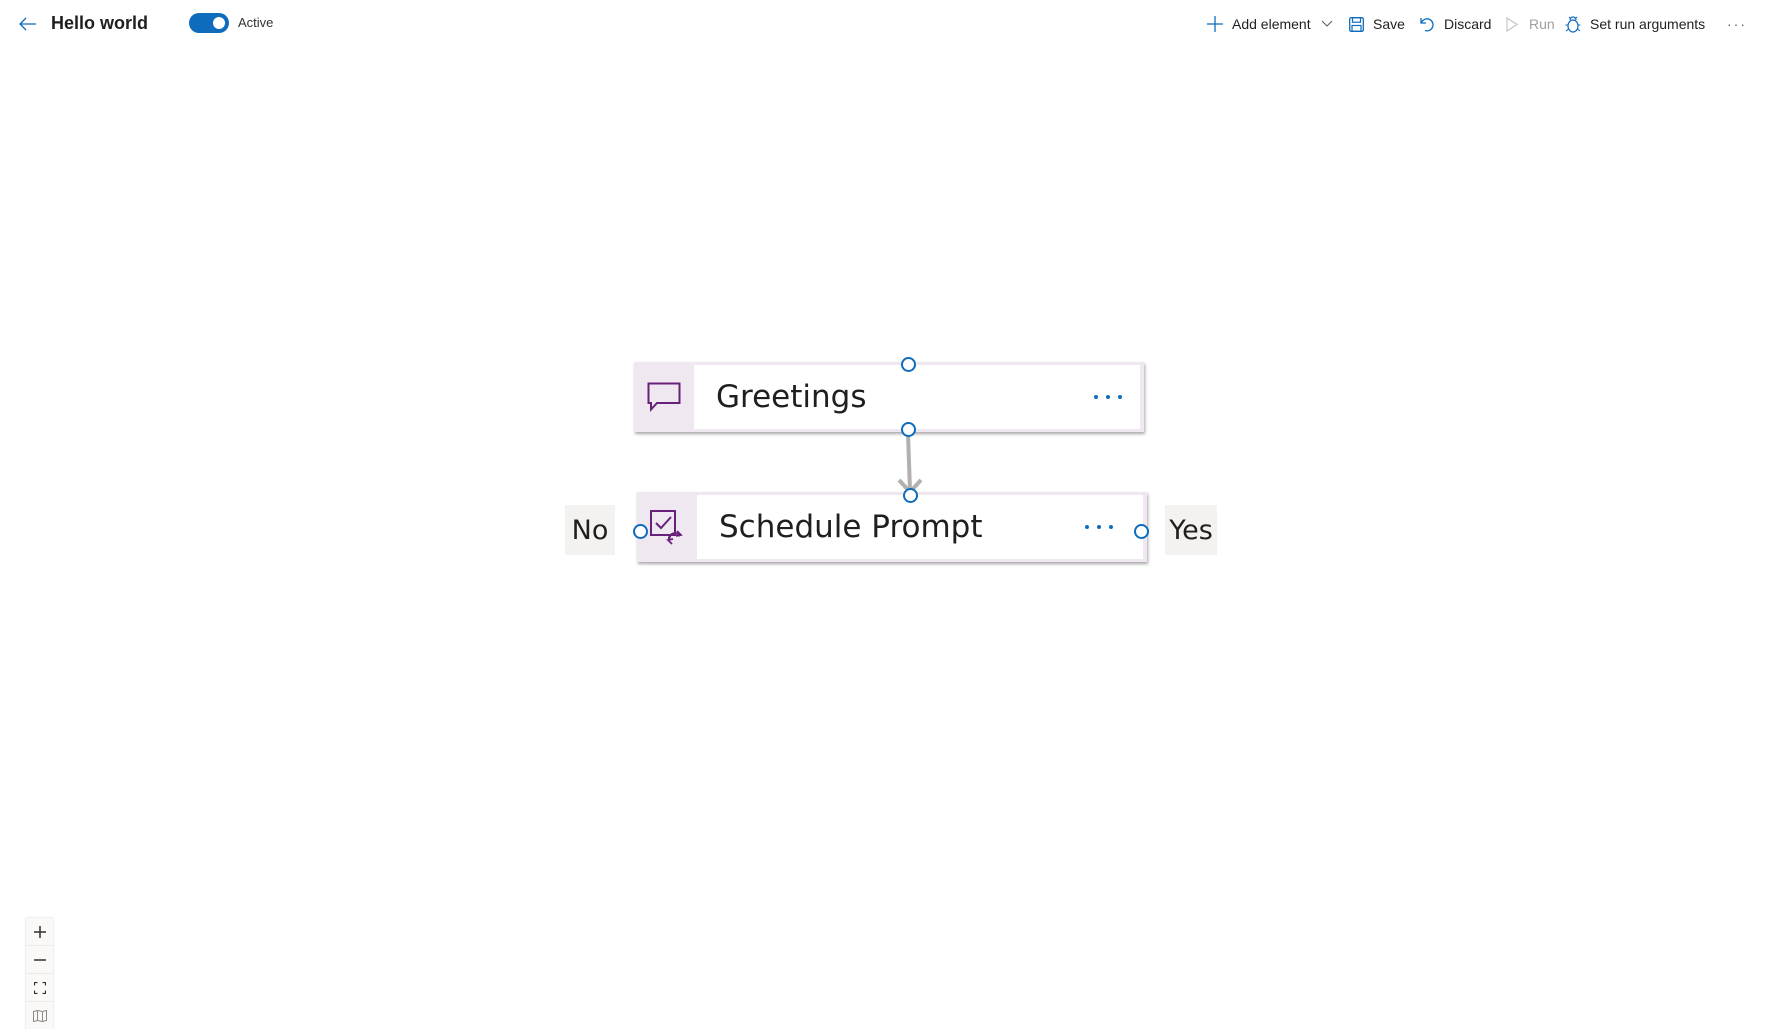  I want to click on save-button: Save, so click(1376, 24).